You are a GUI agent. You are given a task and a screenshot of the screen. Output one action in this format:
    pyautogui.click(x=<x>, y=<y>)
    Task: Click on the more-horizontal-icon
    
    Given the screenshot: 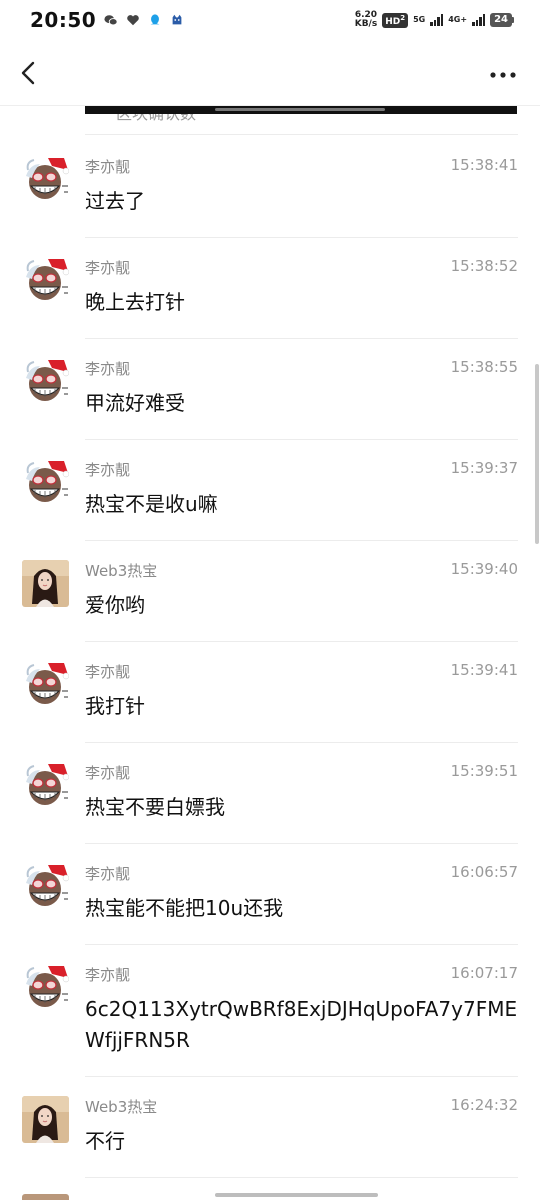 What is the action you would take?
    pyautogui.click(x=503, y=75)
    